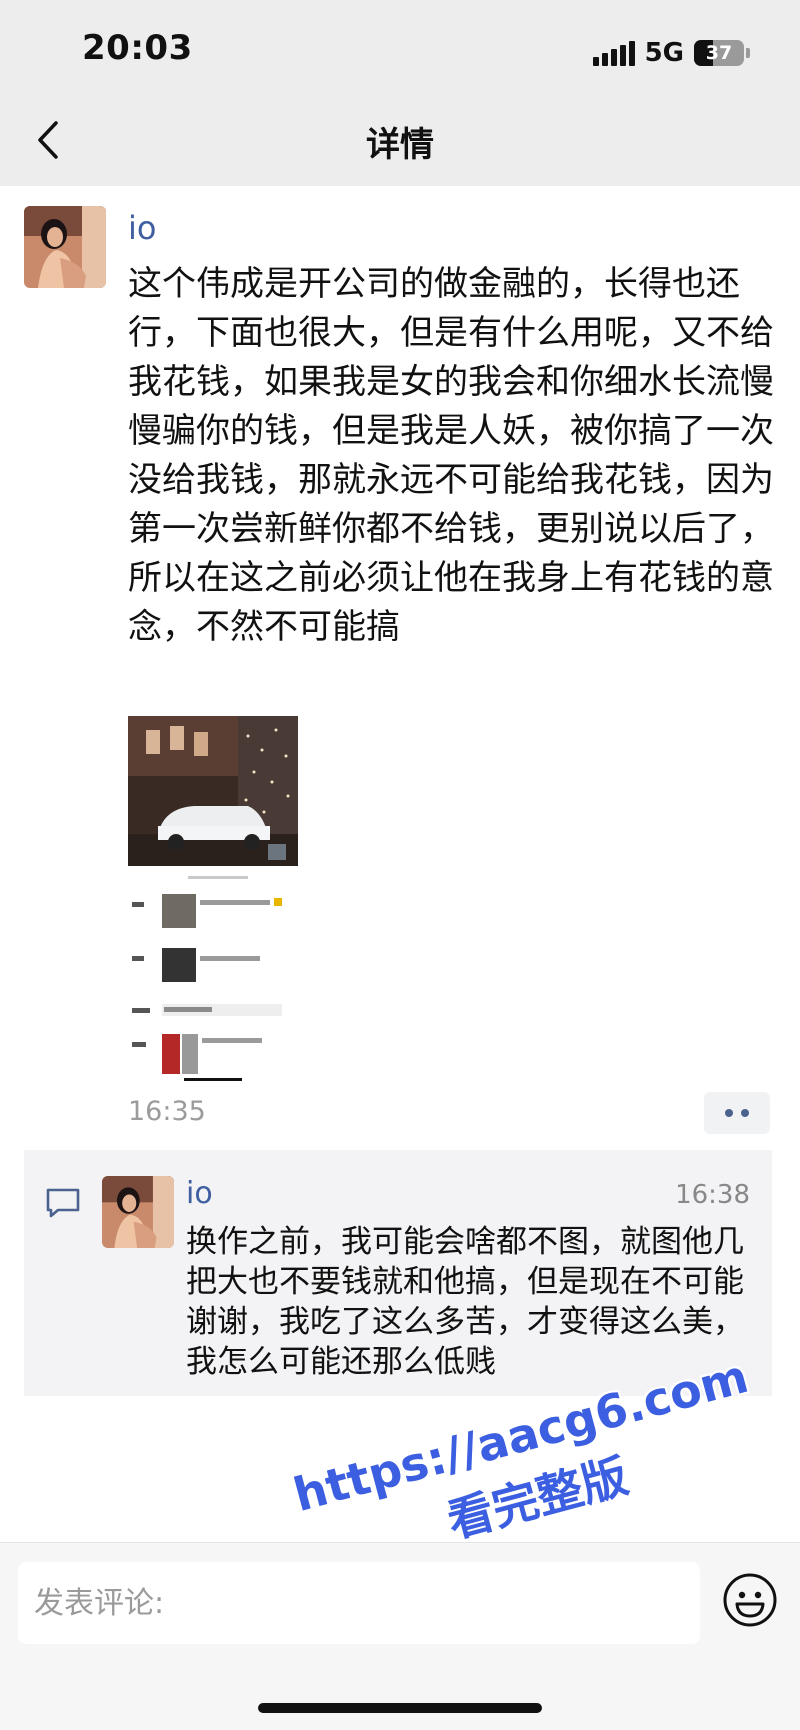 This screenshot has width=800, height=1730. What do you see at coordinates (664, 53) in the screenshot?
I see `network-label: 5G` at bounding box center [664, 53].